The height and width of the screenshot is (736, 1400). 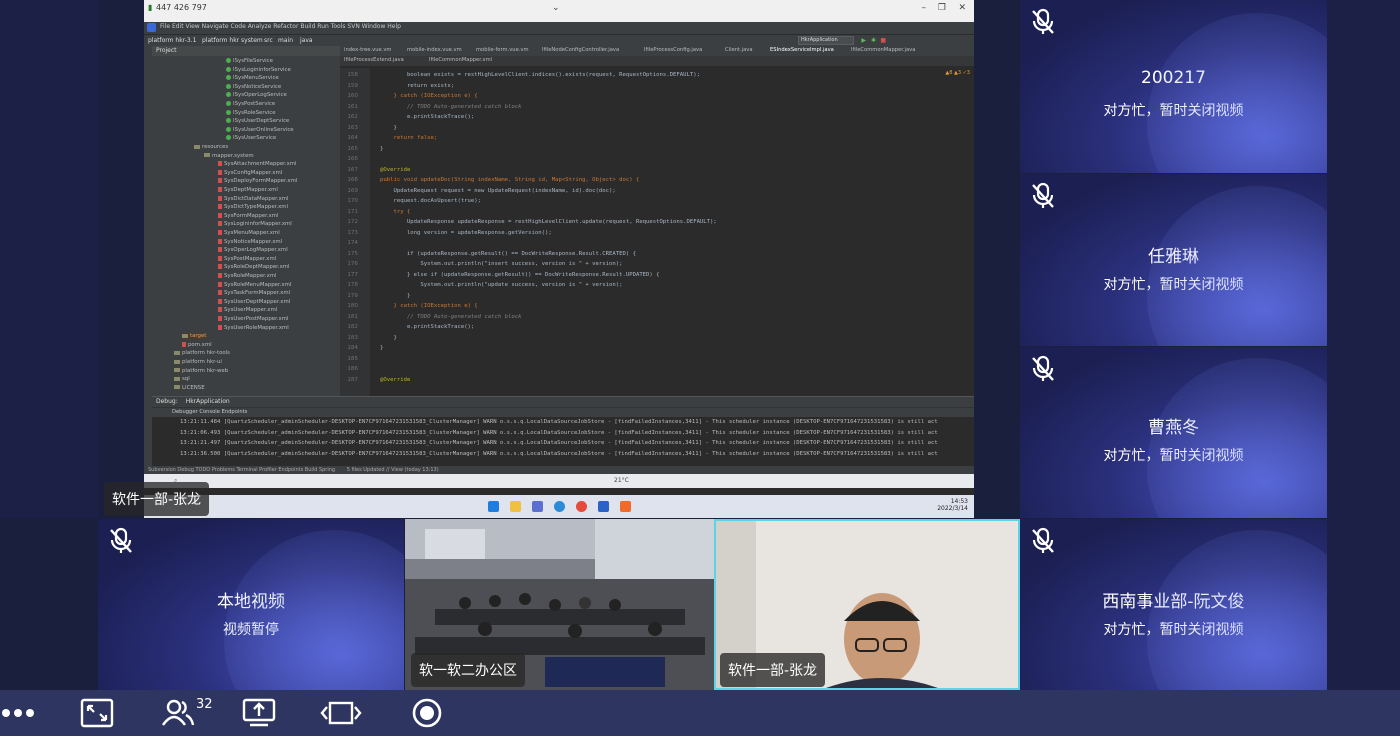 What do you see at coordinates (260, 130) in the screenshot?
I see `tree-item-service: ISysUserOnlineService` at bounding box center [260, 130].